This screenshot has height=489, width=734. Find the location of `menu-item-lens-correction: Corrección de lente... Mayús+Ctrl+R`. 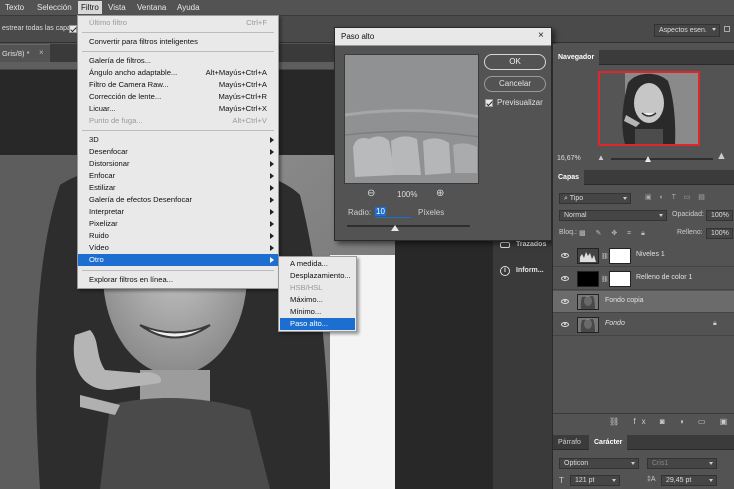

menu-item-lens-correction: Corrección de lente... Mayús+Ctrl+R is located at coordinates (178, 97).